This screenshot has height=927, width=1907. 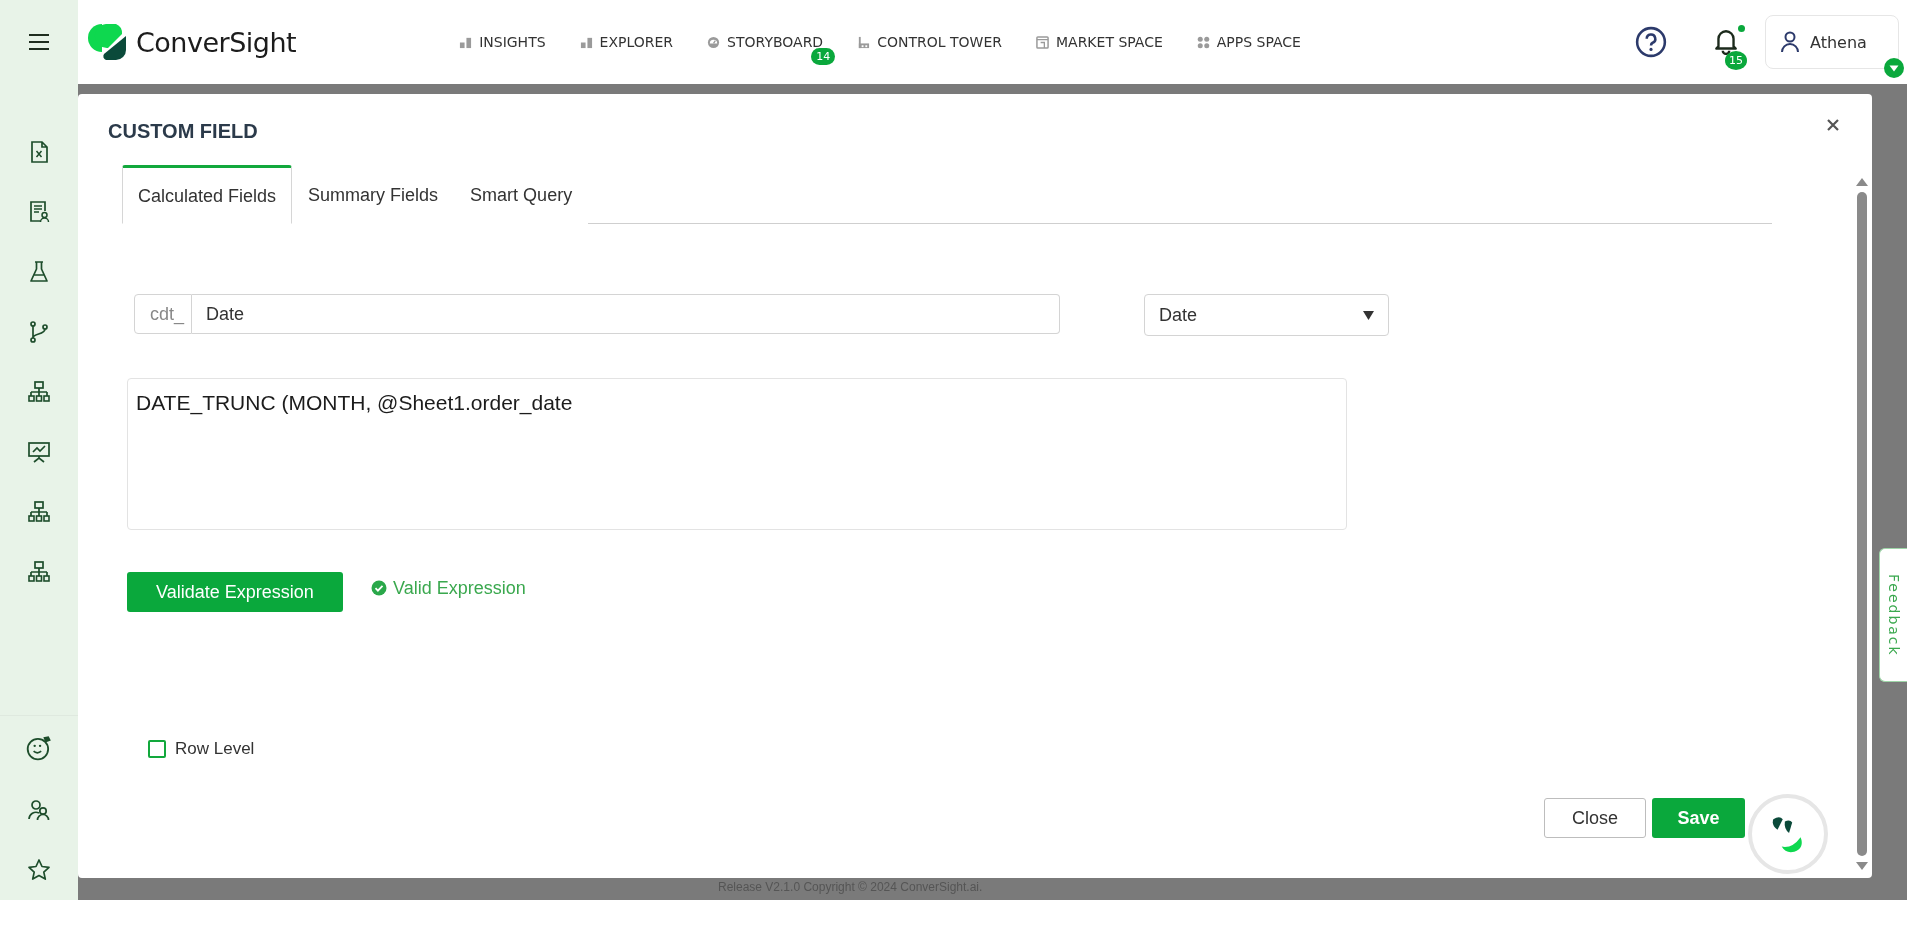 What do you see at coordinates (215, 749) in the screenshot?
I see `checkbox-label: Row Level` at bounding box center [215, 749].